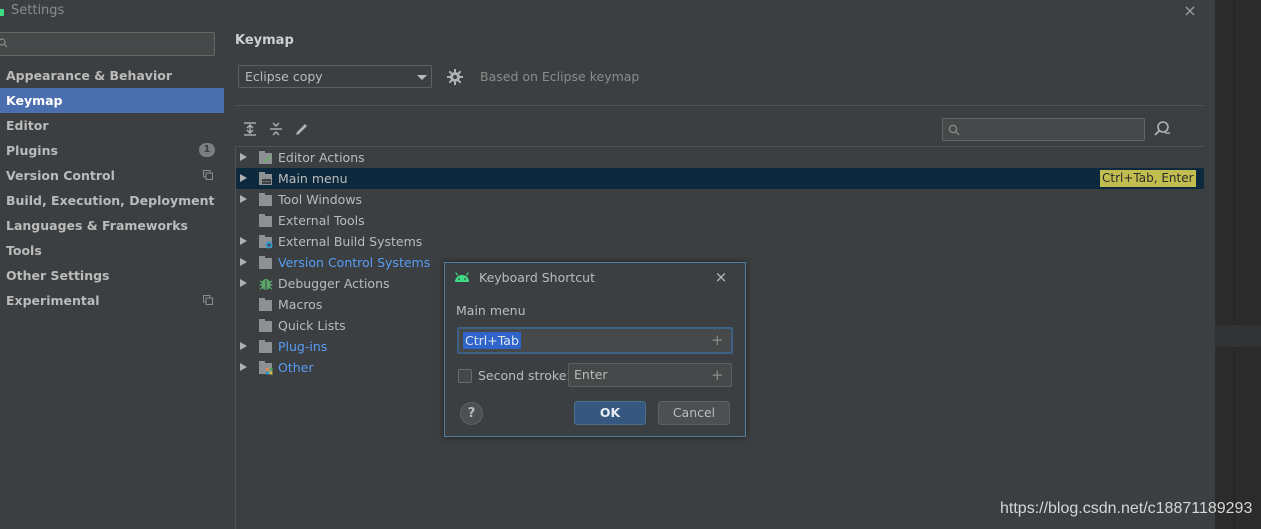 Image resolution: width=1261 pixels, height=529 pixels. Describe the element at coordinates (492, 340) in the screenshot. I see `first-stroke-value: Ctrl+Tab` at that location.